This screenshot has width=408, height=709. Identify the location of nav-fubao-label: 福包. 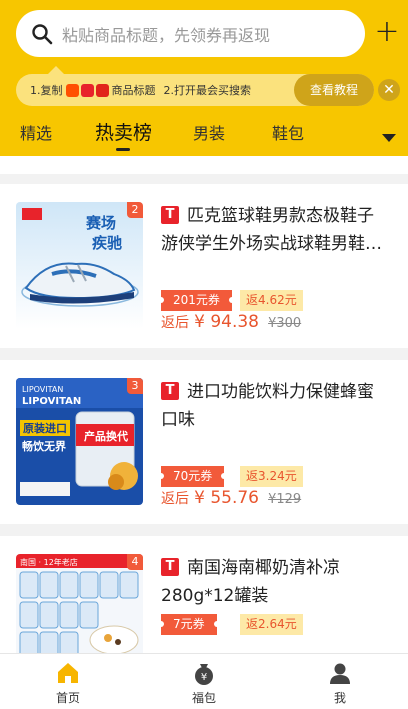
(203, 698).